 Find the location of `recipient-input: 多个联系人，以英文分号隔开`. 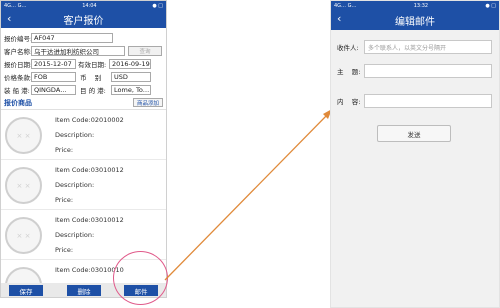

recipient-input: 多个联系人，以英文分号隔开 is located at coordinates (428, 47).